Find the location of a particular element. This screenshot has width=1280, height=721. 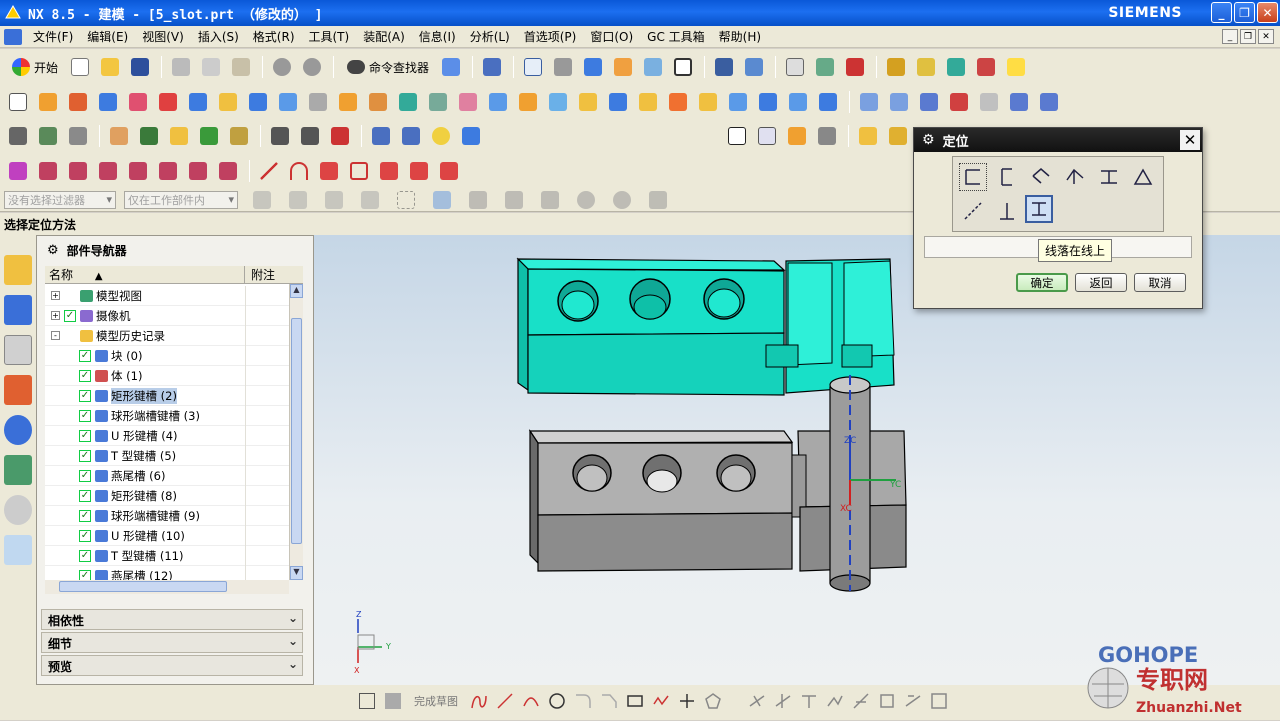

sketch-line-icon is located at coordinates (505, 701).